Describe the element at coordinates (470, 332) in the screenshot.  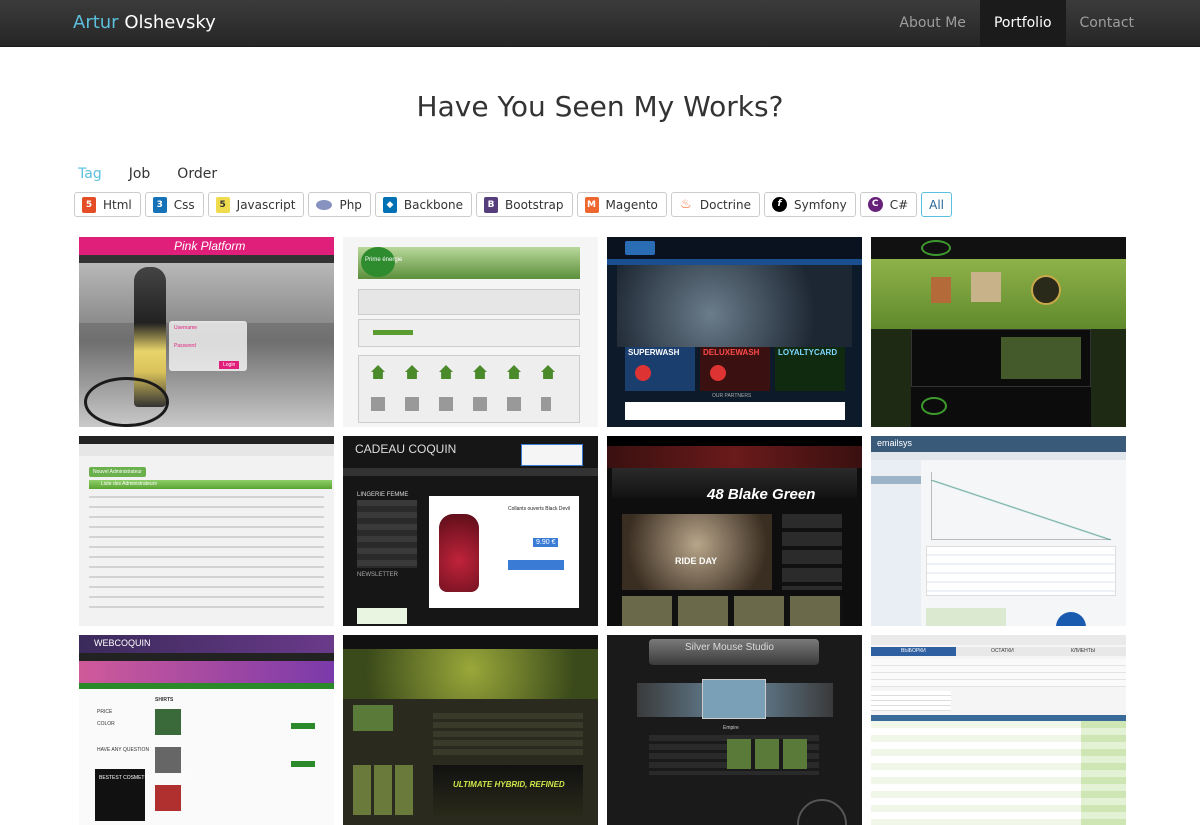
I see `portfolio-item-prime-energie: Prime énergie` at that location.